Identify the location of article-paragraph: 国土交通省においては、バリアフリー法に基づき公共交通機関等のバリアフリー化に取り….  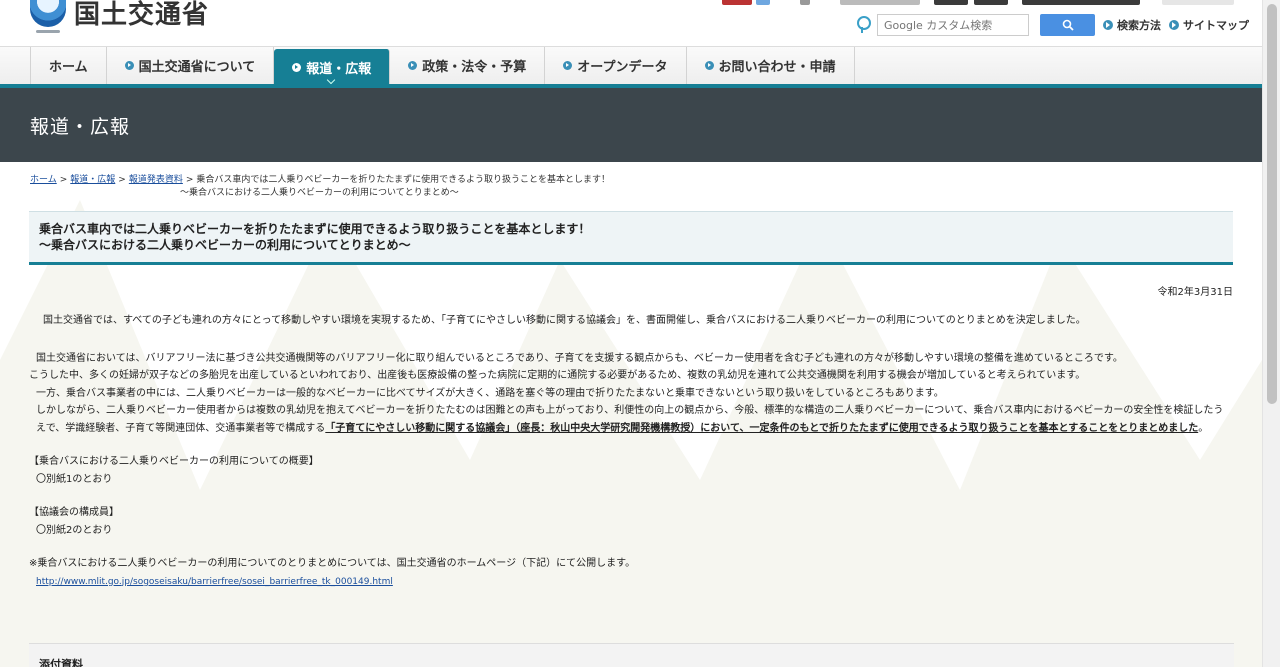
(579, 358).